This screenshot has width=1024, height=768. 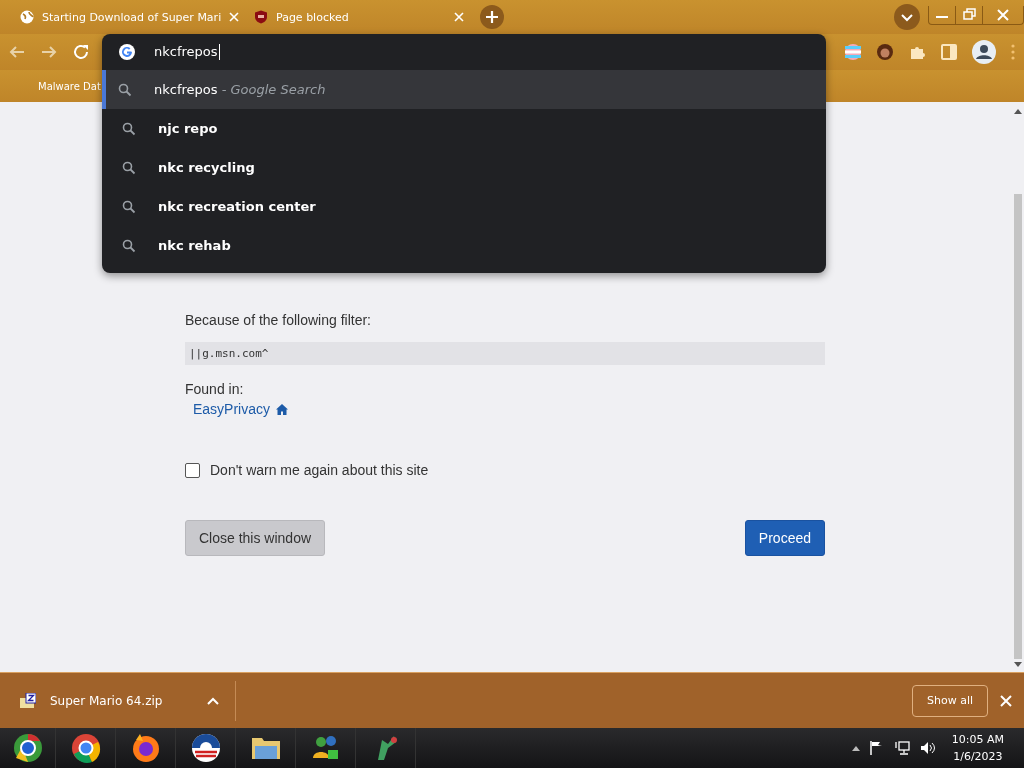 I want to click on proceed-button: Proceed, so click(x=784, y=538).